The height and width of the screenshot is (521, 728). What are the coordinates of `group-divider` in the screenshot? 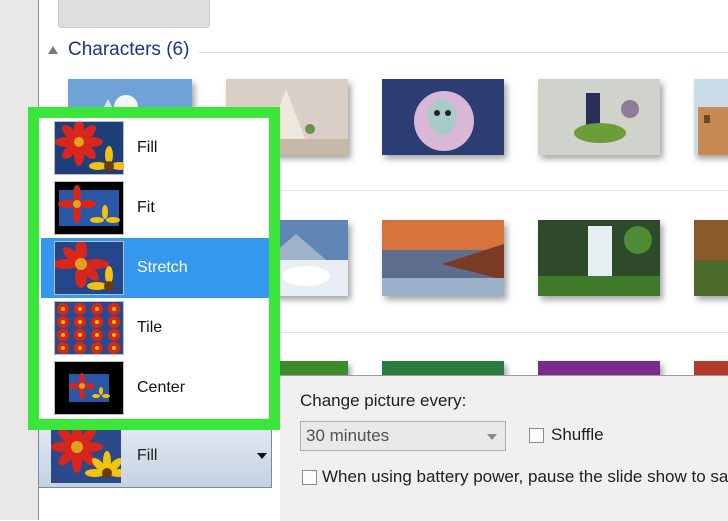 It's located at (463, 52).